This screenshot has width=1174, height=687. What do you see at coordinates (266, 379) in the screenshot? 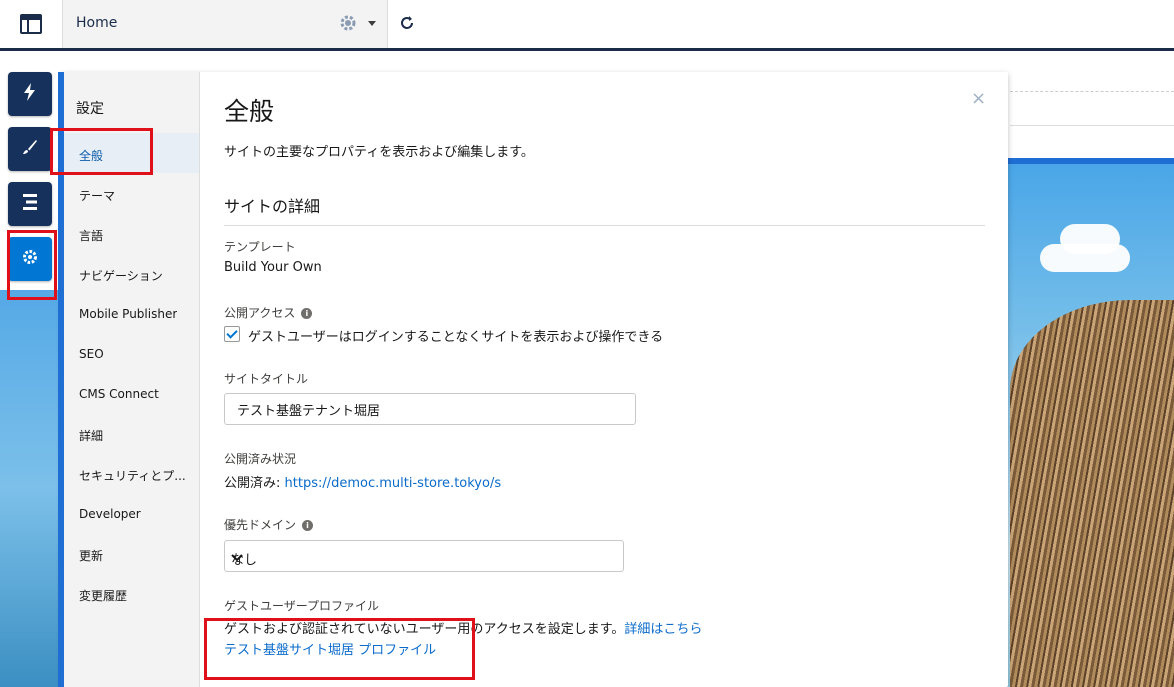
I see `site-title-label: サイトタイトル` at bounding box center [266, 379].